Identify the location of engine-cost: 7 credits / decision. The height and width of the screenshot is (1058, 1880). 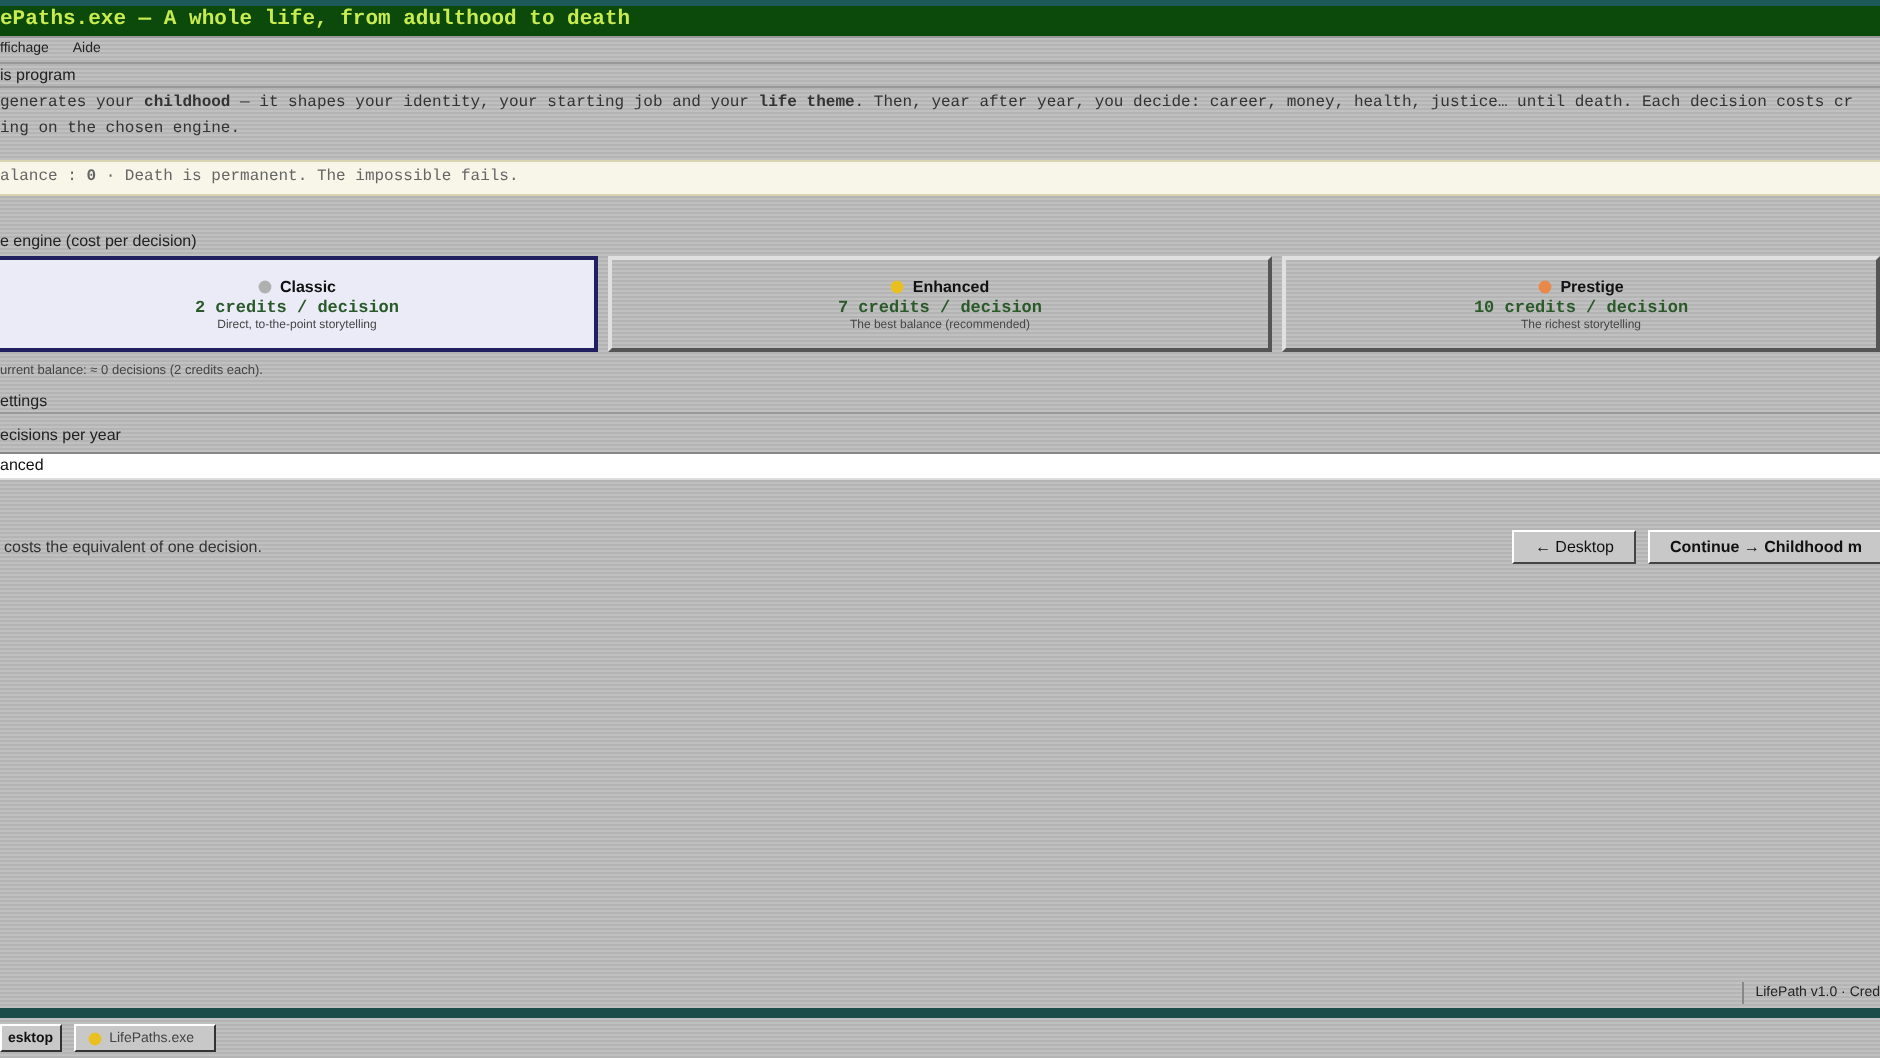
(940, 307).